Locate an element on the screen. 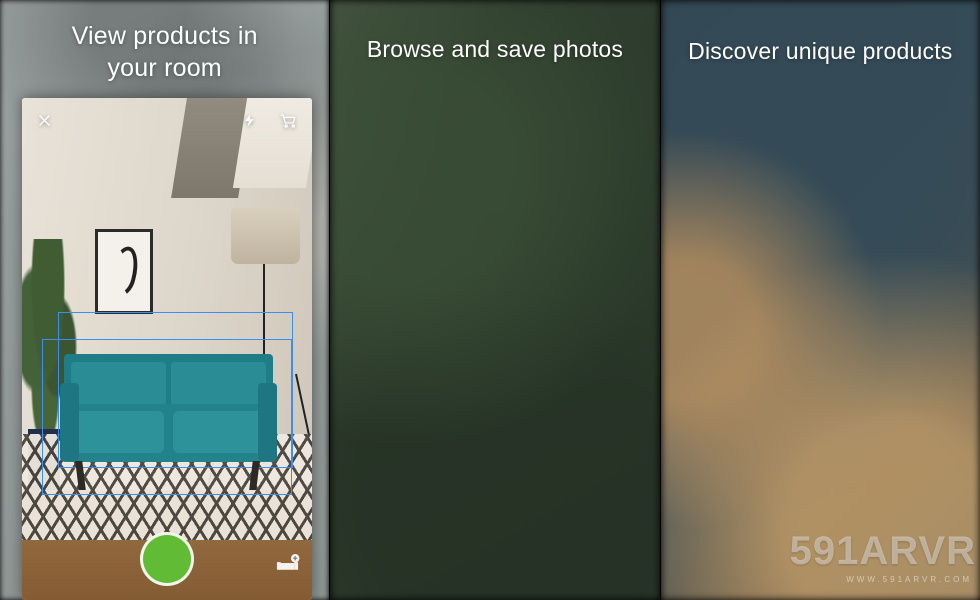 This screenshot has height=600, width=980. panel1-headline-line2: your room is located at coordinates (164, 68).